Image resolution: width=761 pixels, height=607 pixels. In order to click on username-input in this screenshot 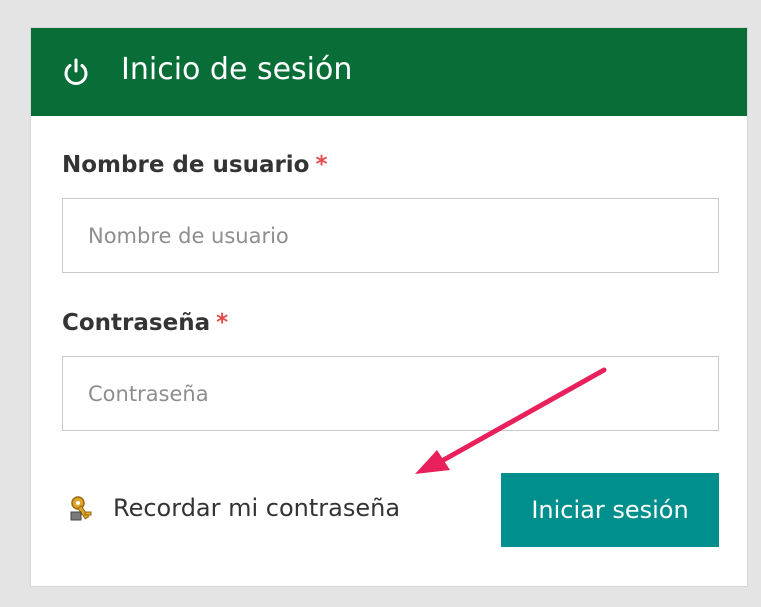, I will do `click(390, 235)`.